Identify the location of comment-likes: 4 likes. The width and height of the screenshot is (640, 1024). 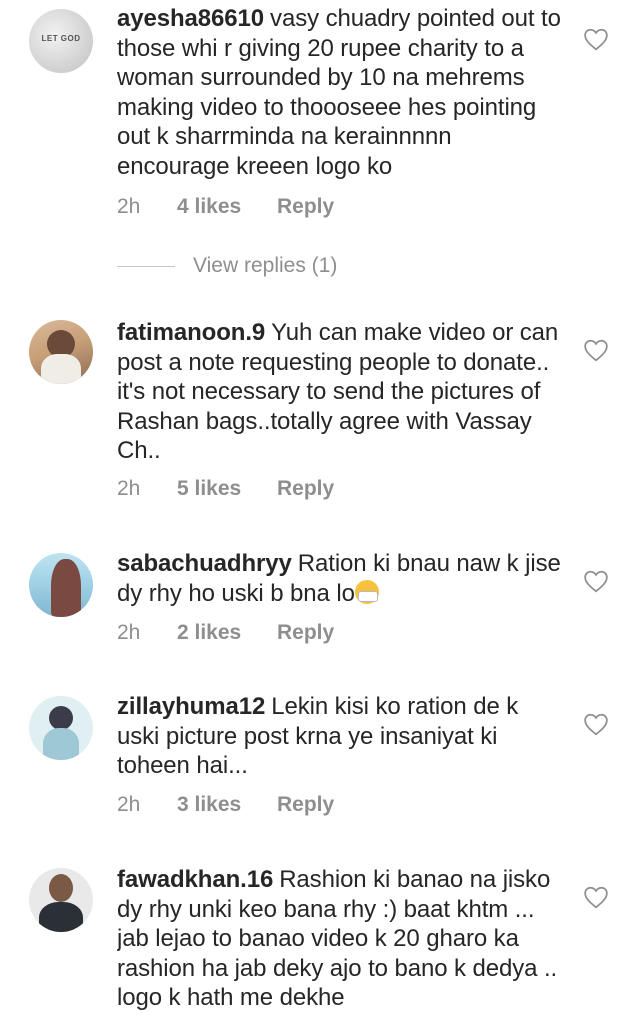
(227, 207).